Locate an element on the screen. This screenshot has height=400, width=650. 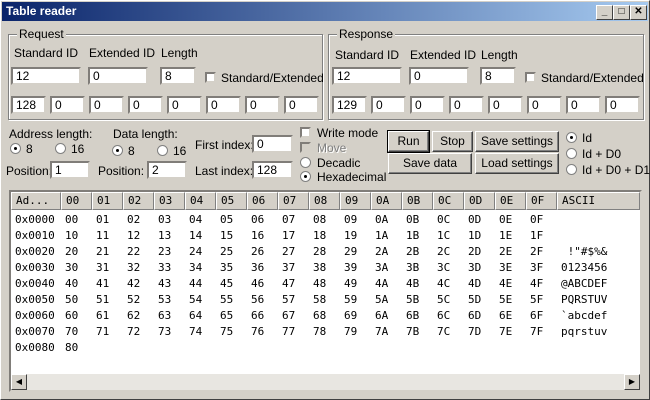
table-cell: 59 is located at coordinates (348, 300).